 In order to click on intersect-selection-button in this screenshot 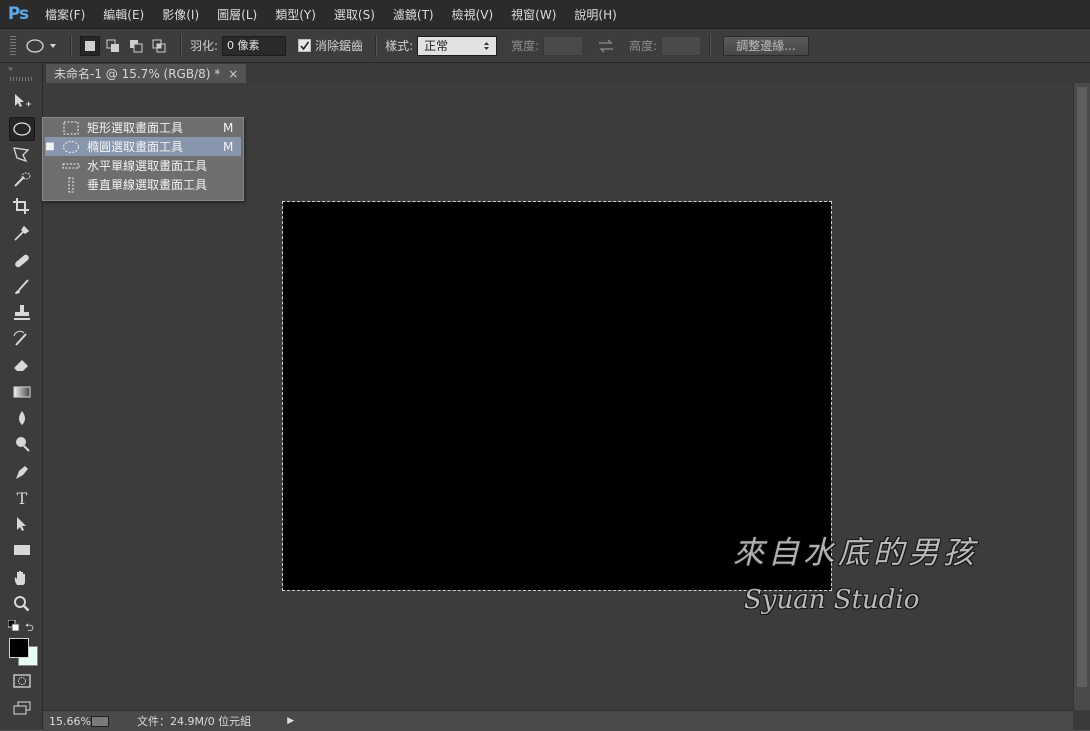, I will do `click(159, 46)`.